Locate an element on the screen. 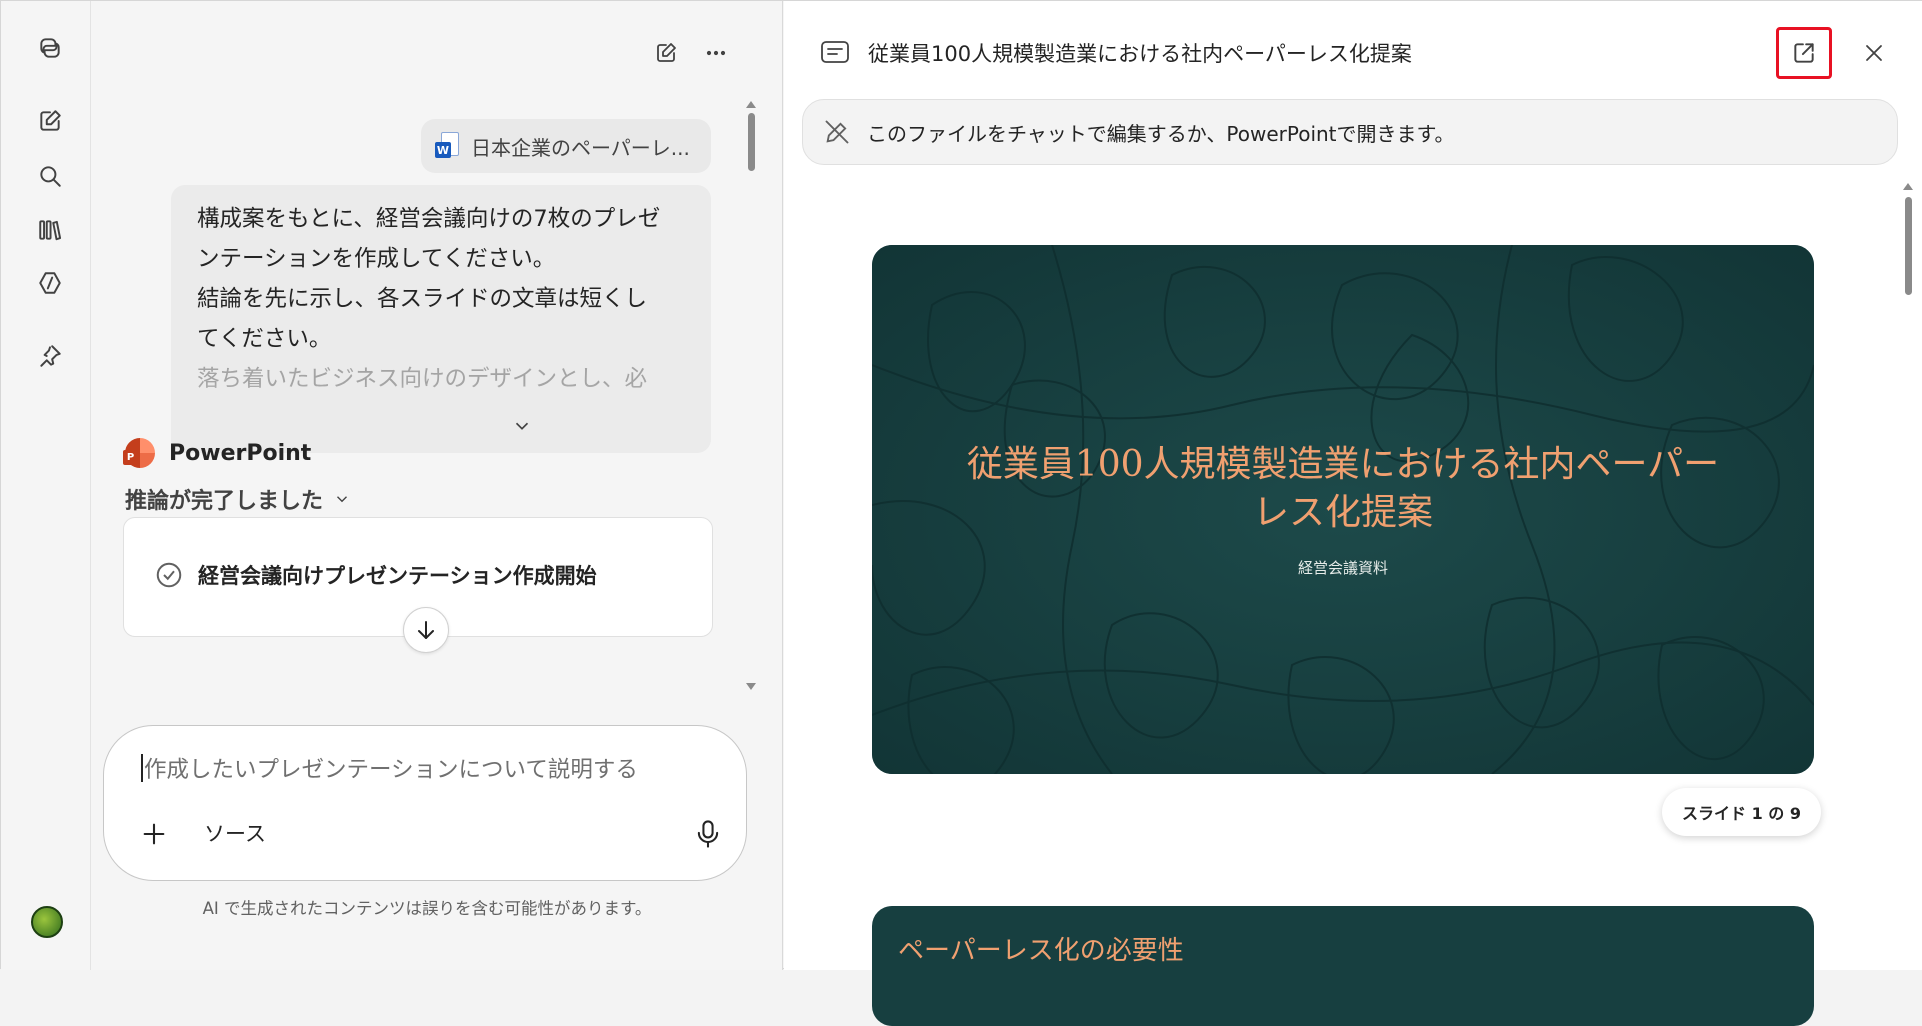  arrow-down-icon is located at coordinates (426, 630).